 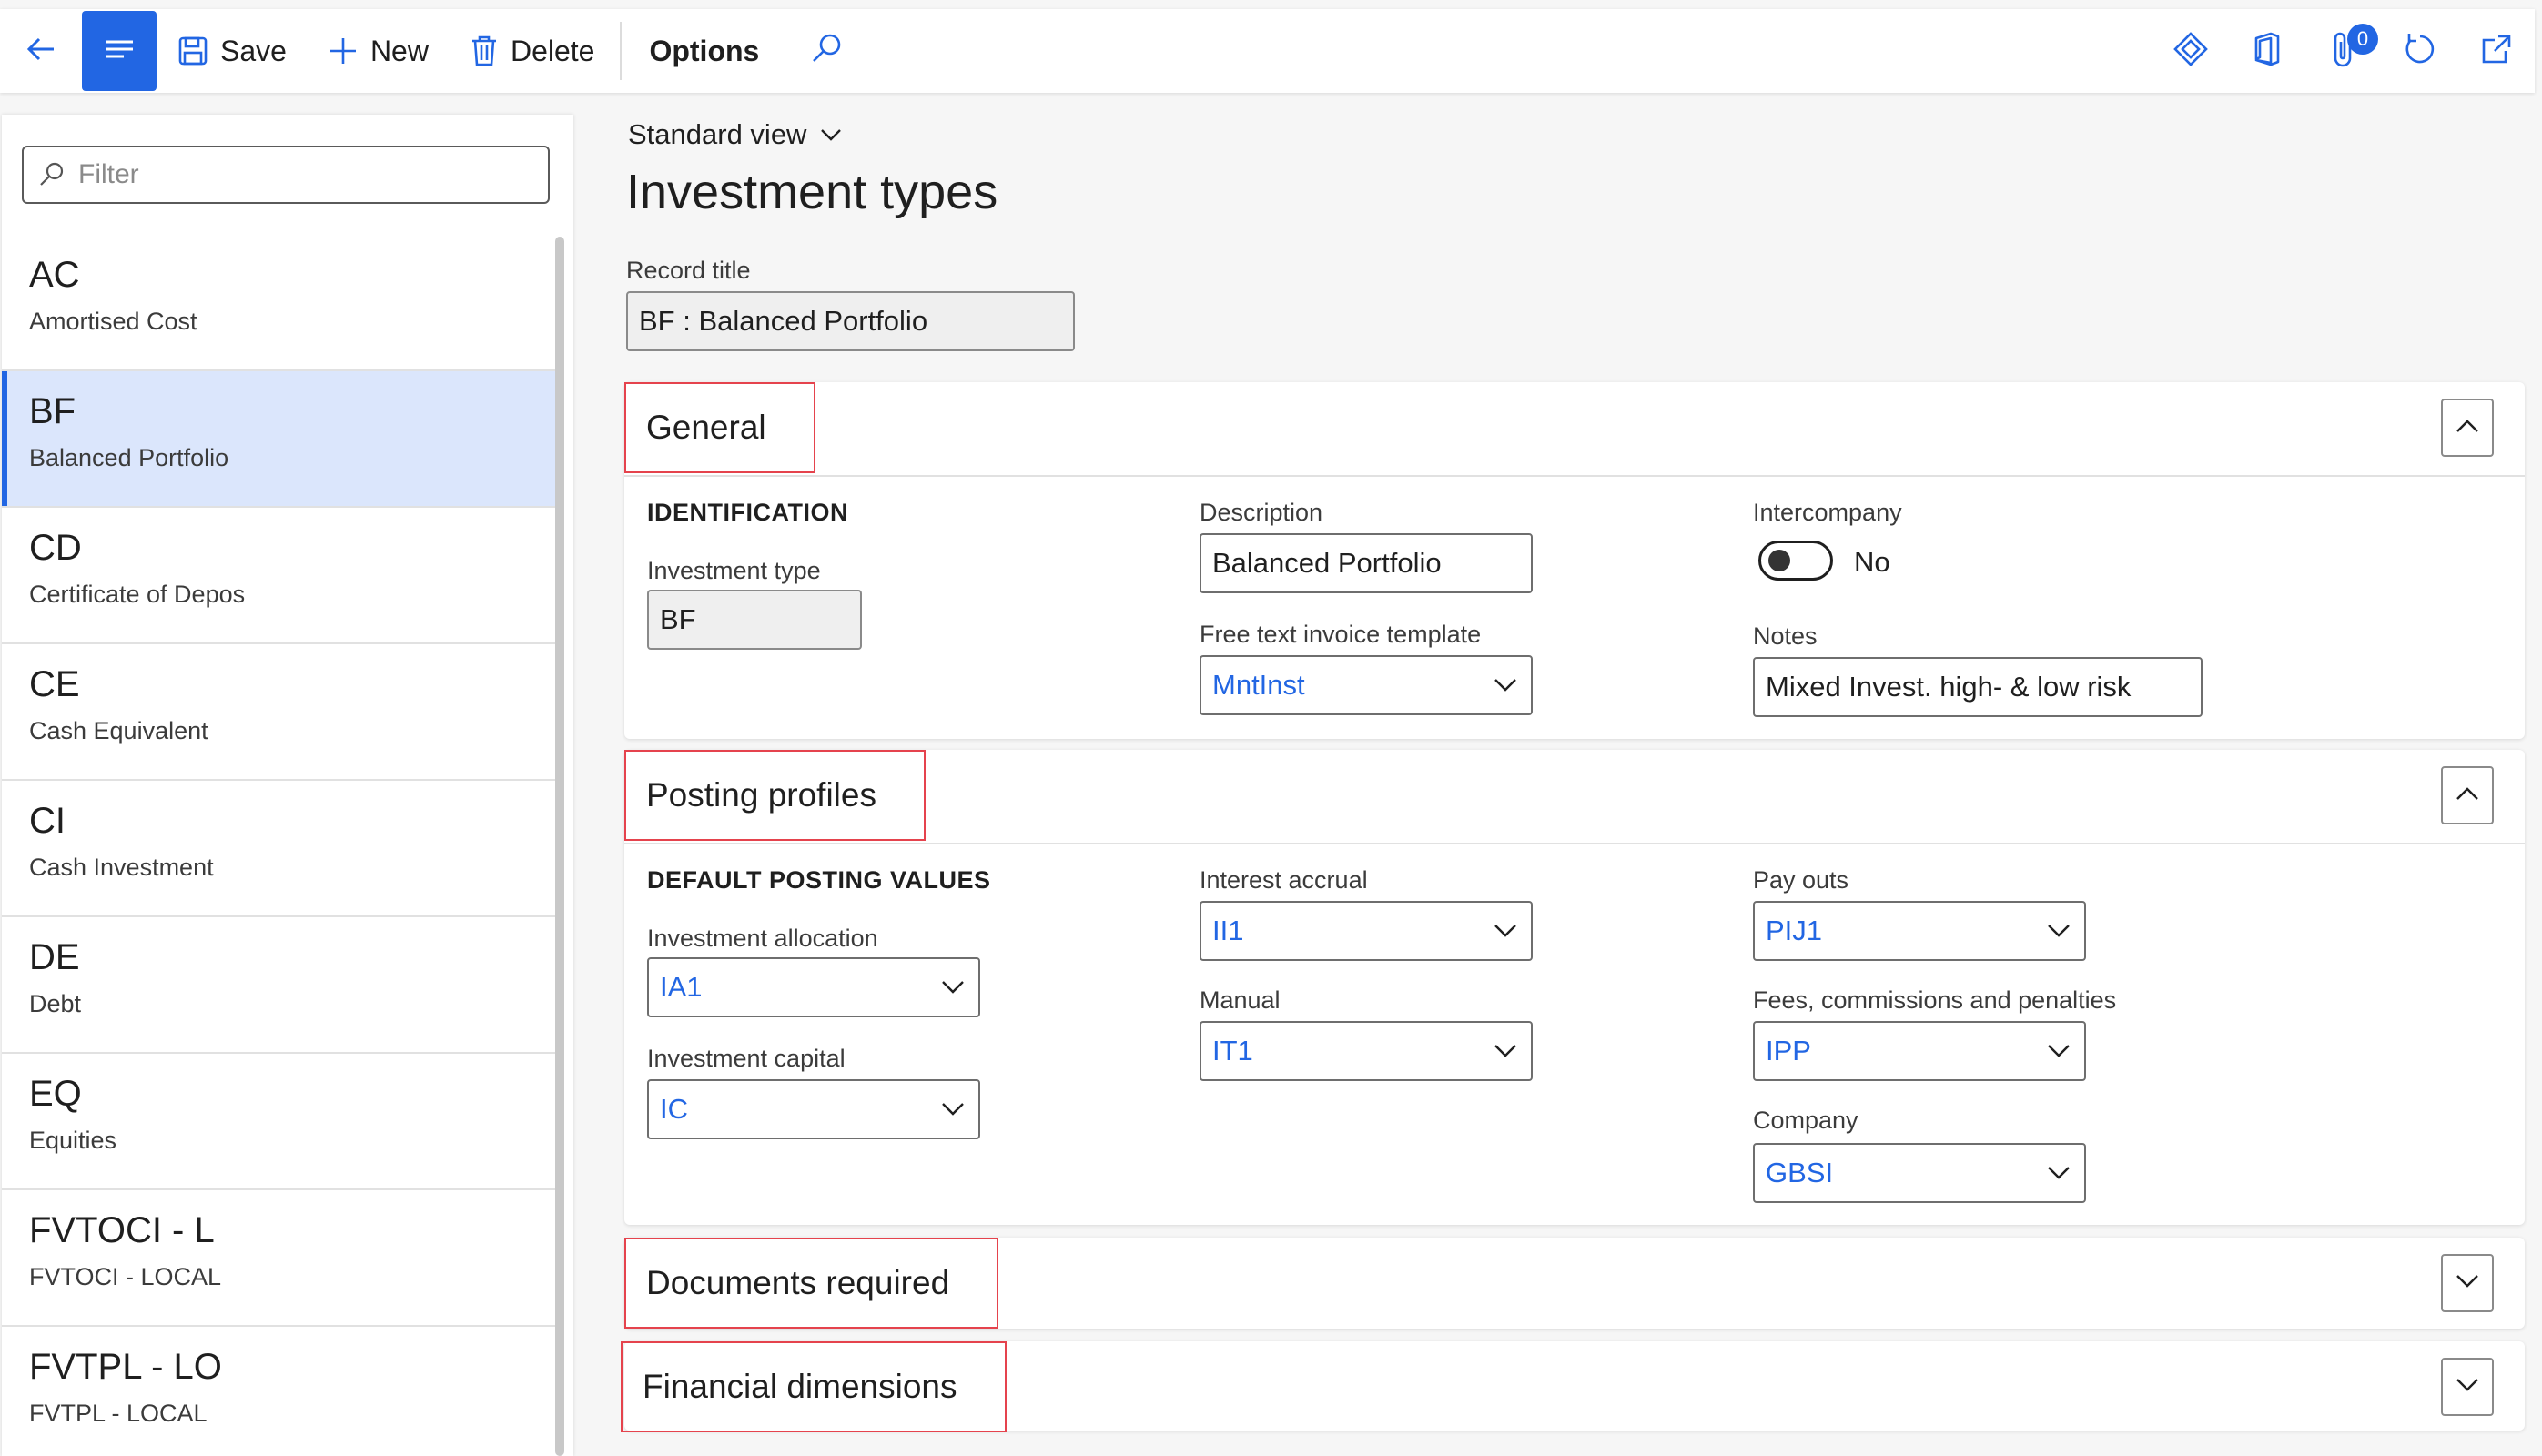 I want to click on posting-profiles-section-header: Posting profiles, so click(x=1574, y=796).